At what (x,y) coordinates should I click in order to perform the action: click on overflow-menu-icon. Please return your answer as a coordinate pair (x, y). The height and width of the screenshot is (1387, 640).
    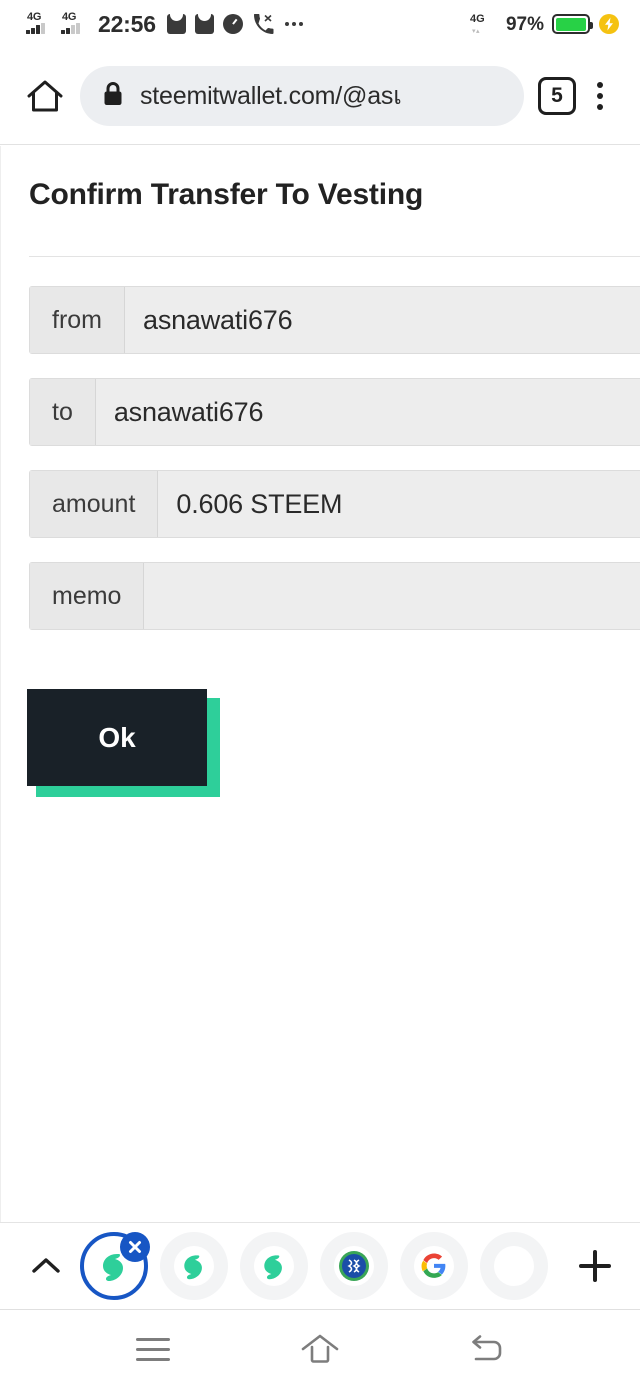
    Looking at the image, I should click on (600, 96).